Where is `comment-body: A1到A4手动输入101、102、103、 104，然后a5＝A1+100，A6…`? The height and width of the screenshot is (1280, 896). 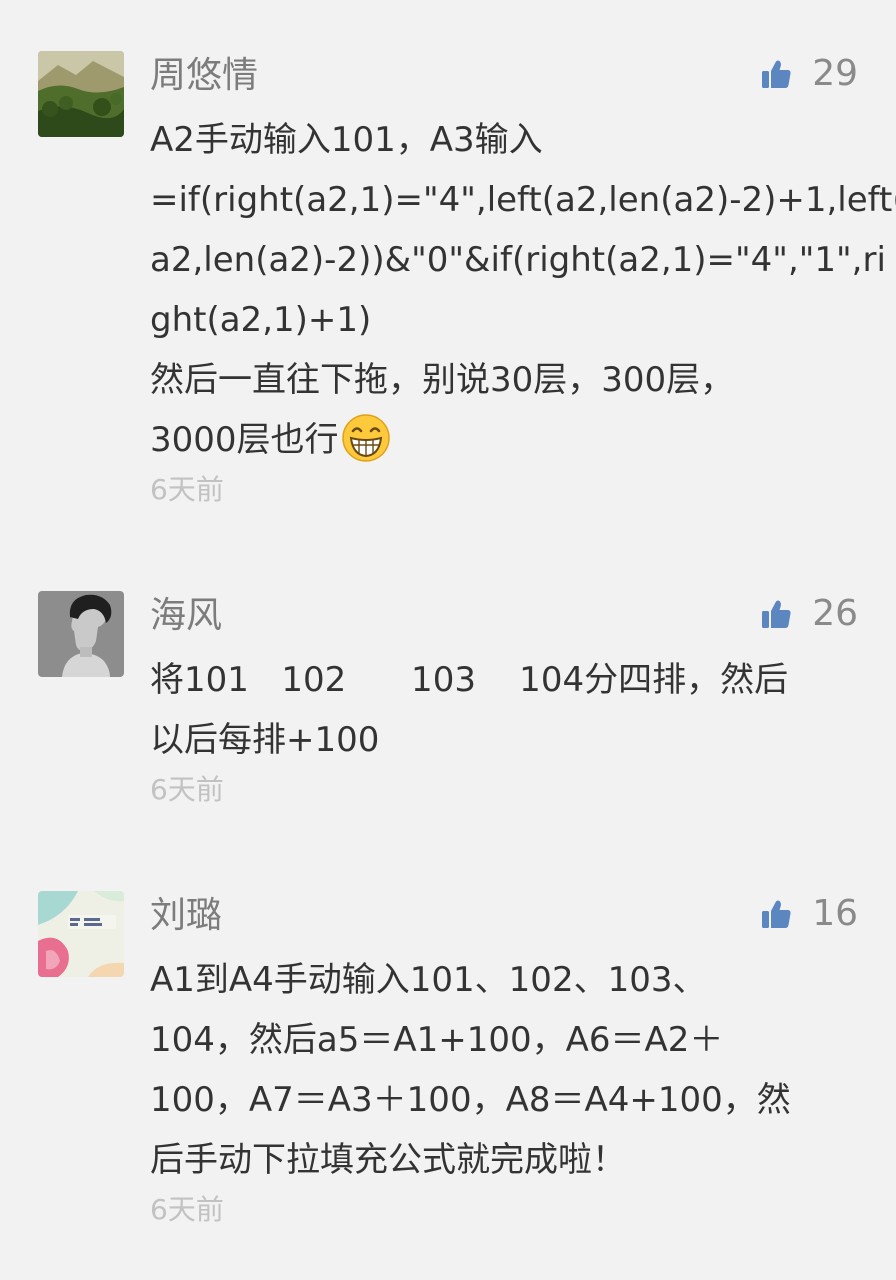
comment-body: A1到A4手动输入101、102、103、 104，然后a5＝A1+100，A6… is located at coordinates (500, 1070).